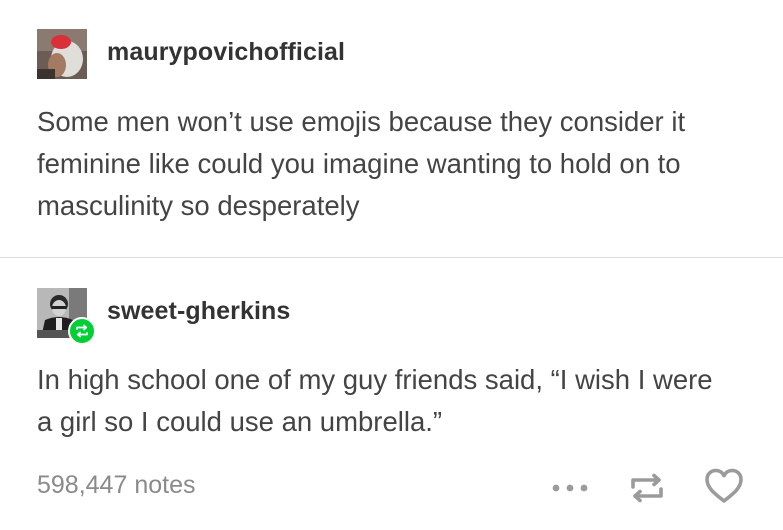  I want to click on notes-count: 598,447 notes, so click(116, 485).